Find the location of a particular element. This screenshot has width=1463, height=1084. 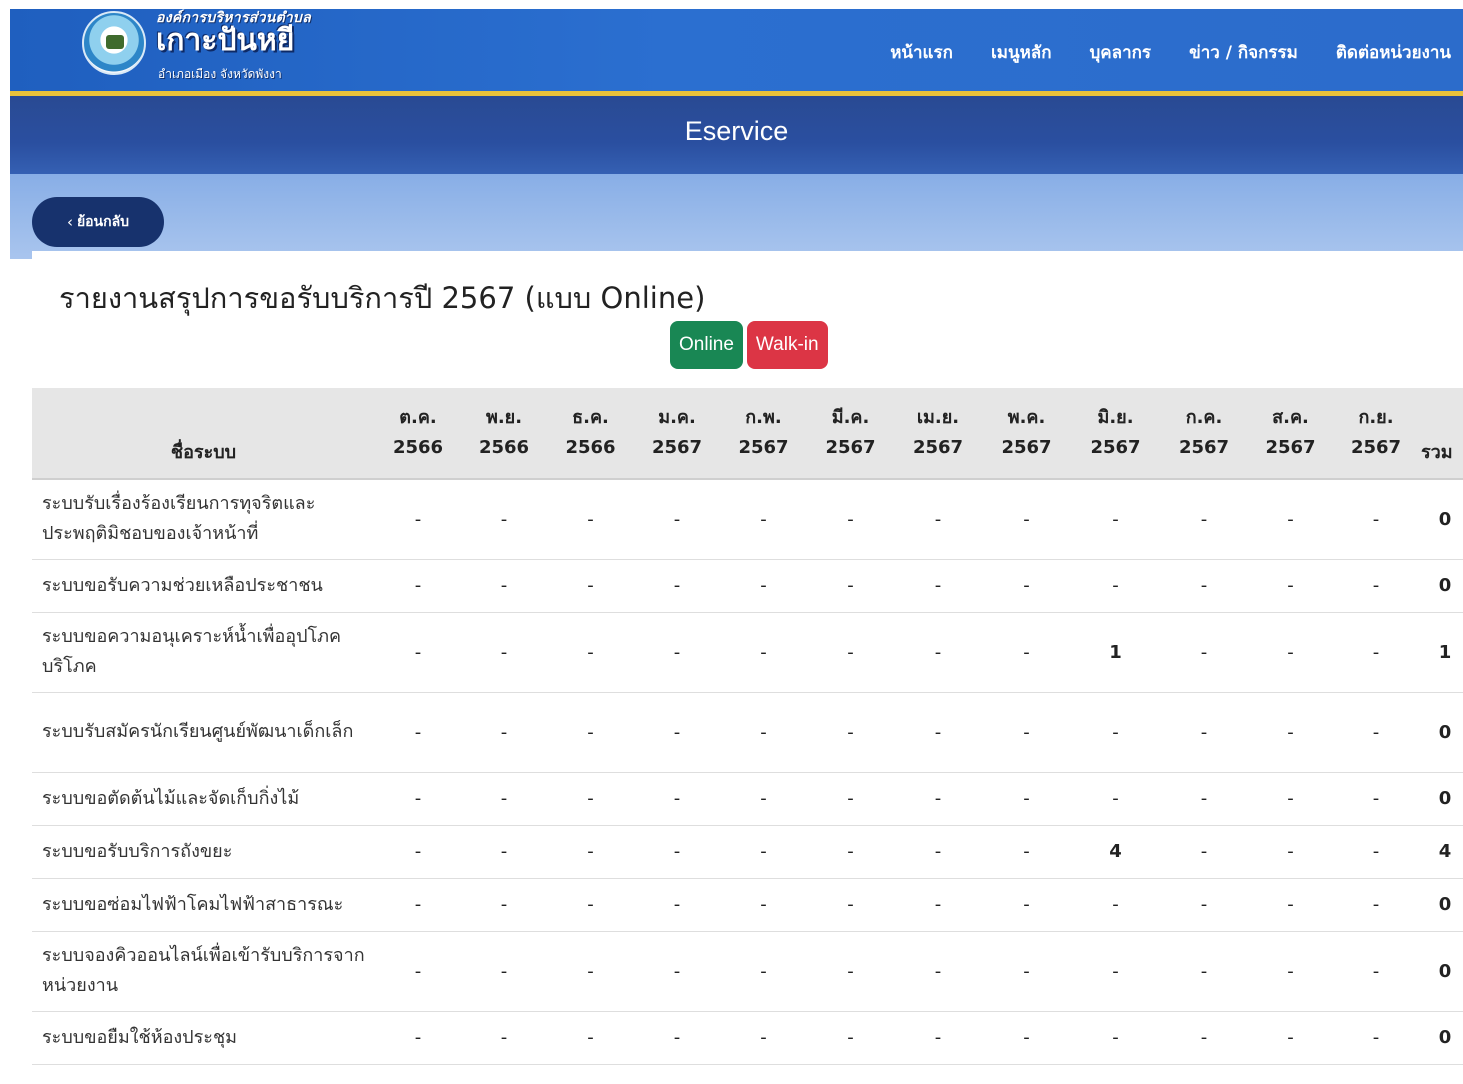

column-header-month: ธ.ค. 2566 is located at coordinates (590, 434).